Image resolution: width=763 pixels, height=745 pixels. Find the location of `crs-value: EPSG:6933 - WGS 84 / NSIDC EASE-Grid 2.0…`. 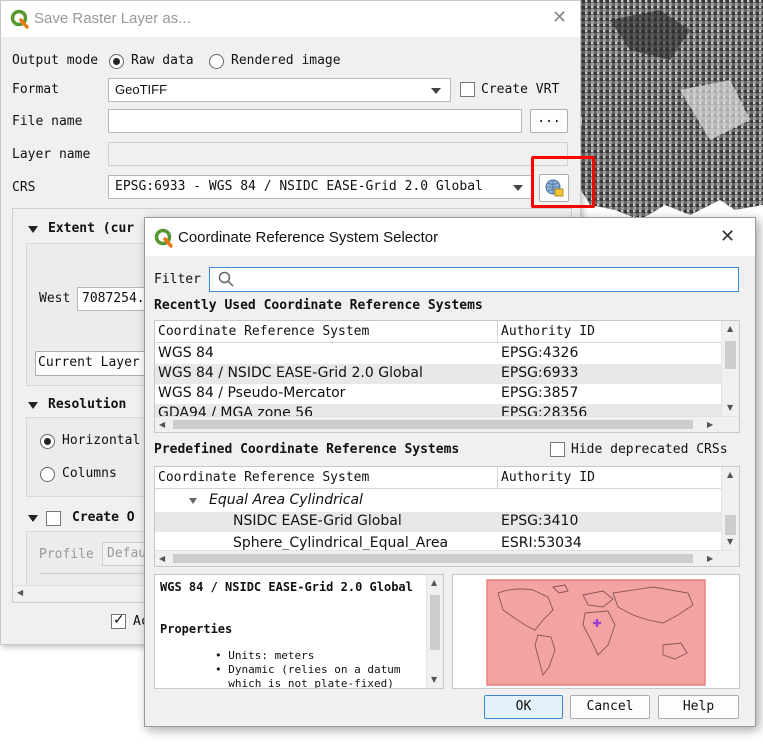

crs-value: EPSG:6933 - WGS 84 / NSIDC EASE-Grid 2.0… is located at coordinates (299, 186).